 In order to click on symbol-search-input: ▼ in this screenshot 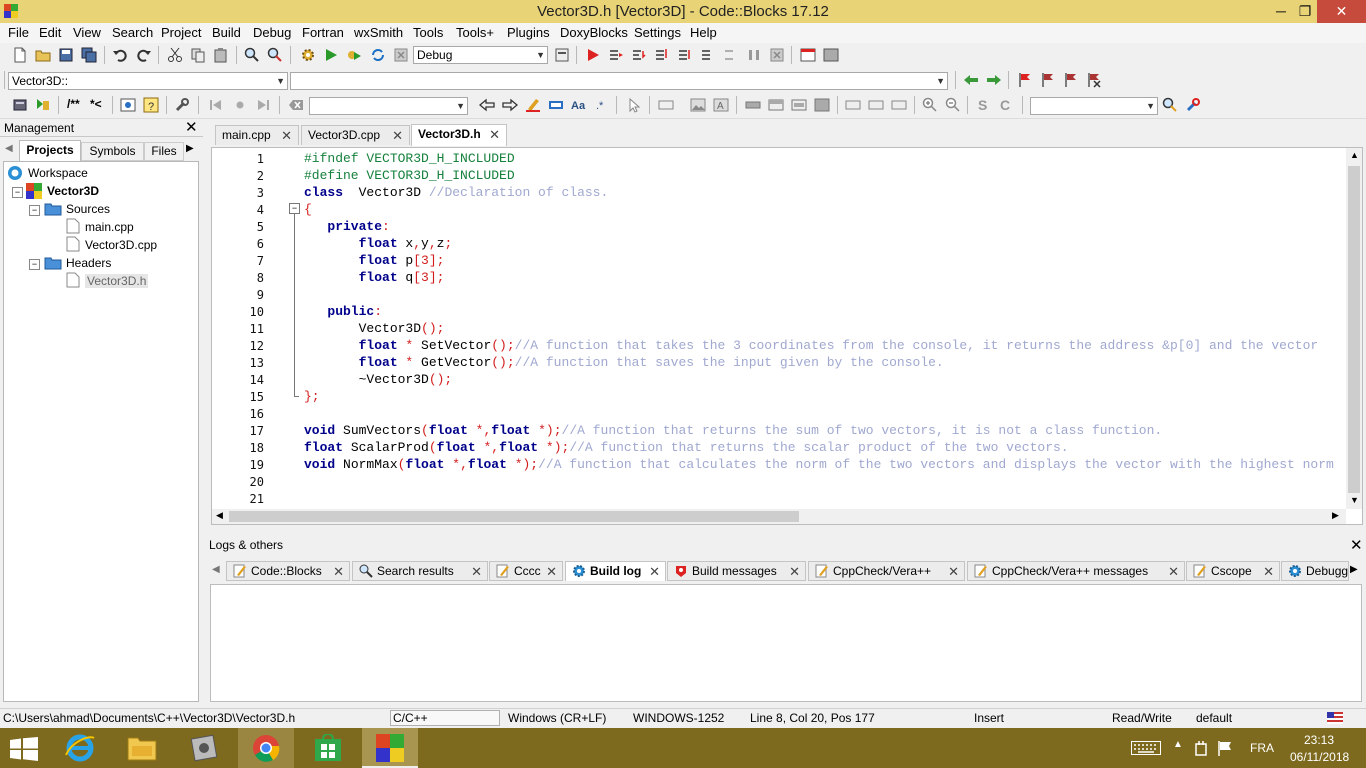, I will do `click(1094, 106)`.